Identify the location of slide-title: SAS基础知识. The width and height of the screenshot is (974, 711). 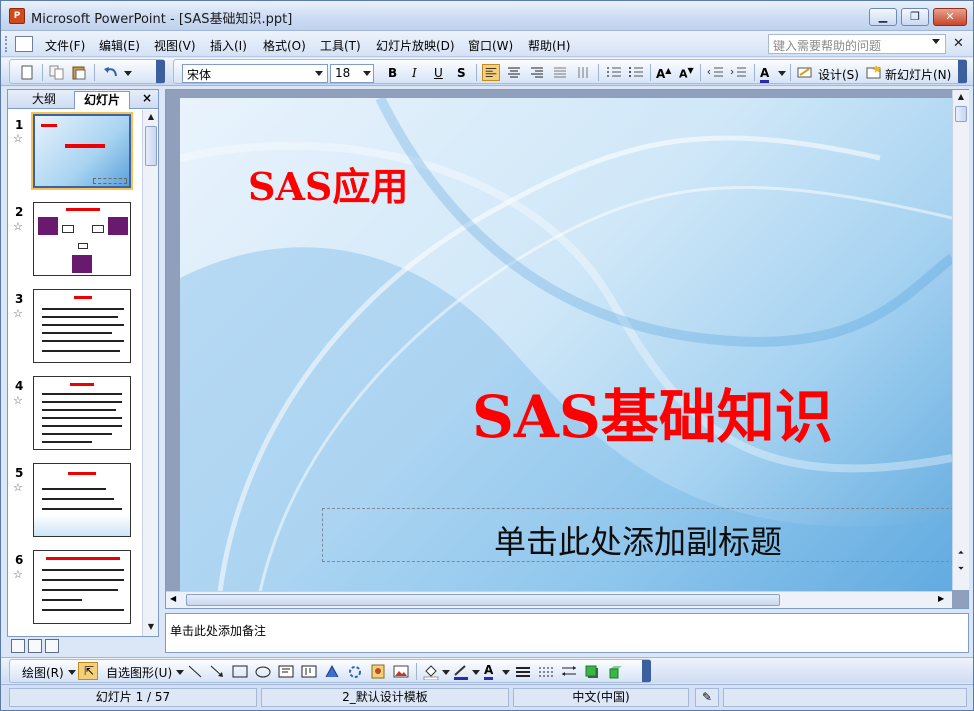
(652, 412).